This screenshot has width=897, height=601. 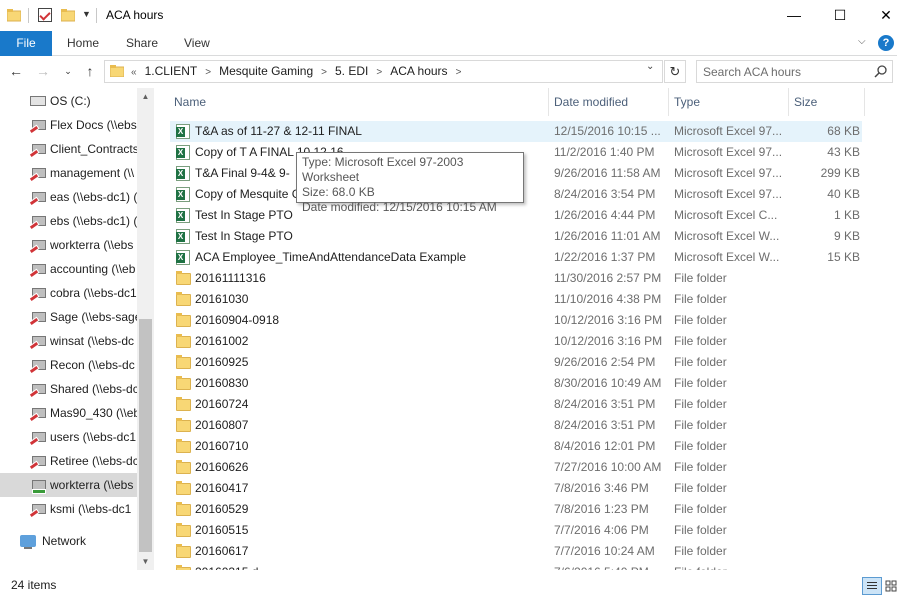 I want to click on nav-item: Client_Contracts, so click(x=68, y=149).